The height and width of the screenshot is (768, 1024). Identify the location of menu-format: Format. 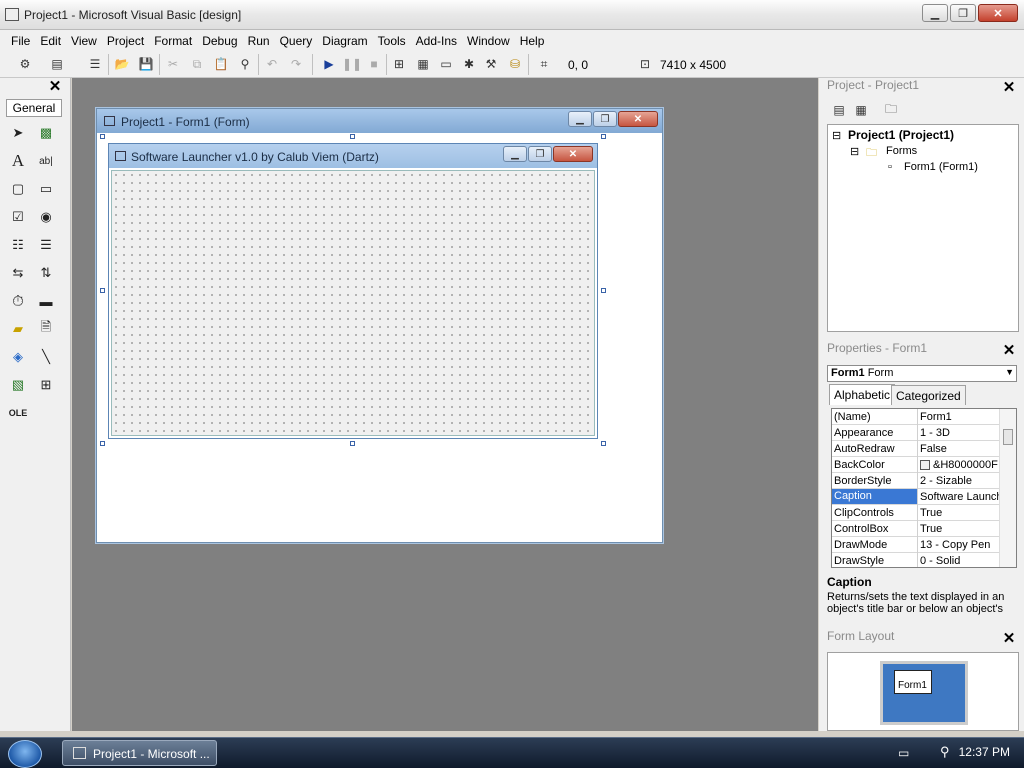
(173, 41).